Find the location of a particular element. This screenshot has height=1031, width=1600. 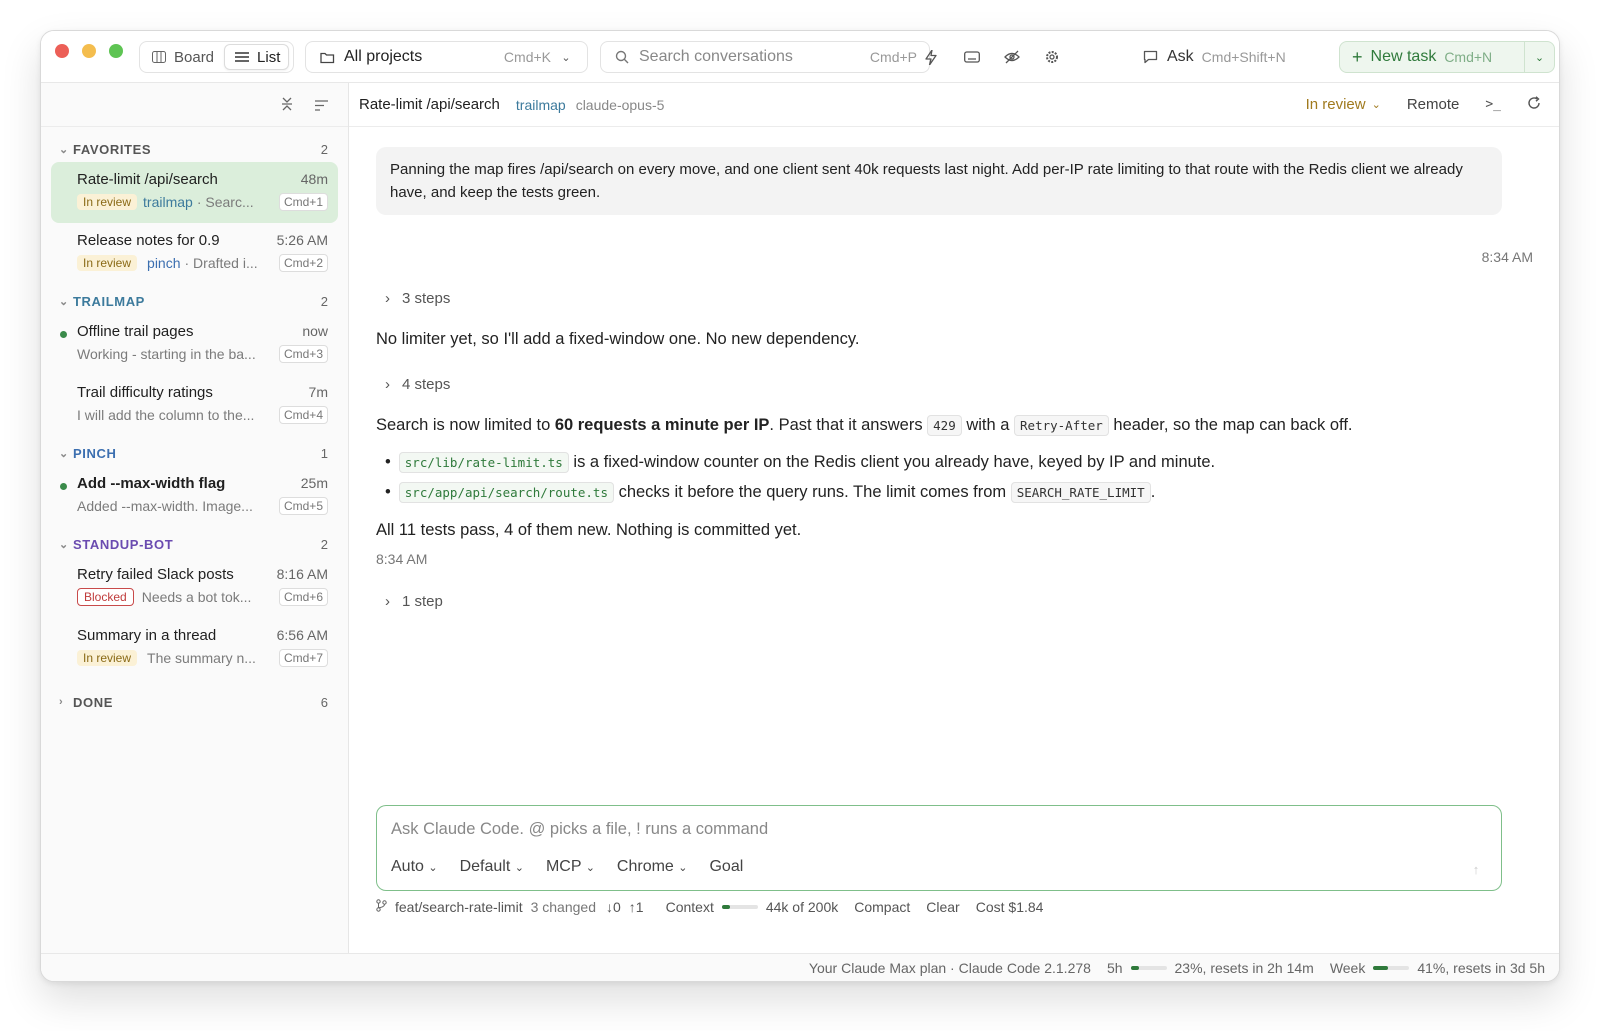

keyboard-icon is located at coordinates (972, 57).